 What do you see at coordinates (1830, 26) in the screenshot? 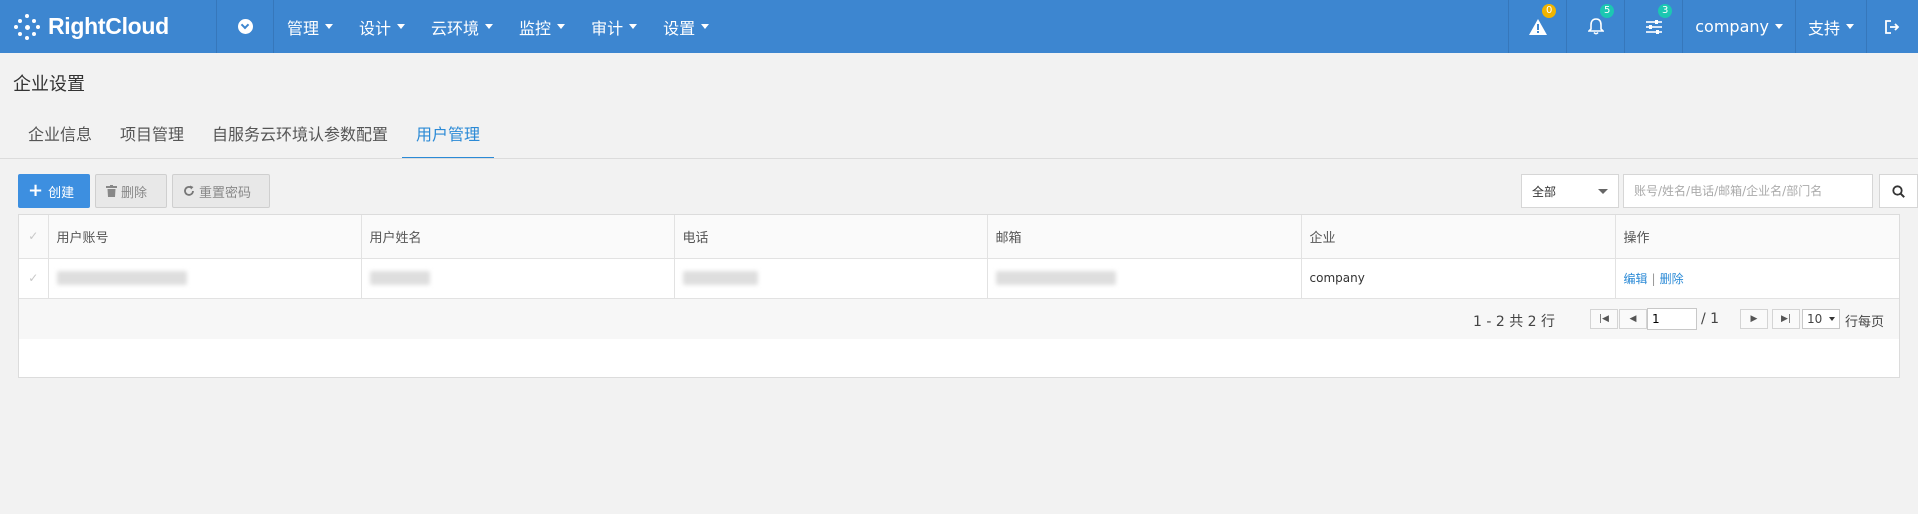
I see `support-menu: 支持` at bounding box center [1830, 26].